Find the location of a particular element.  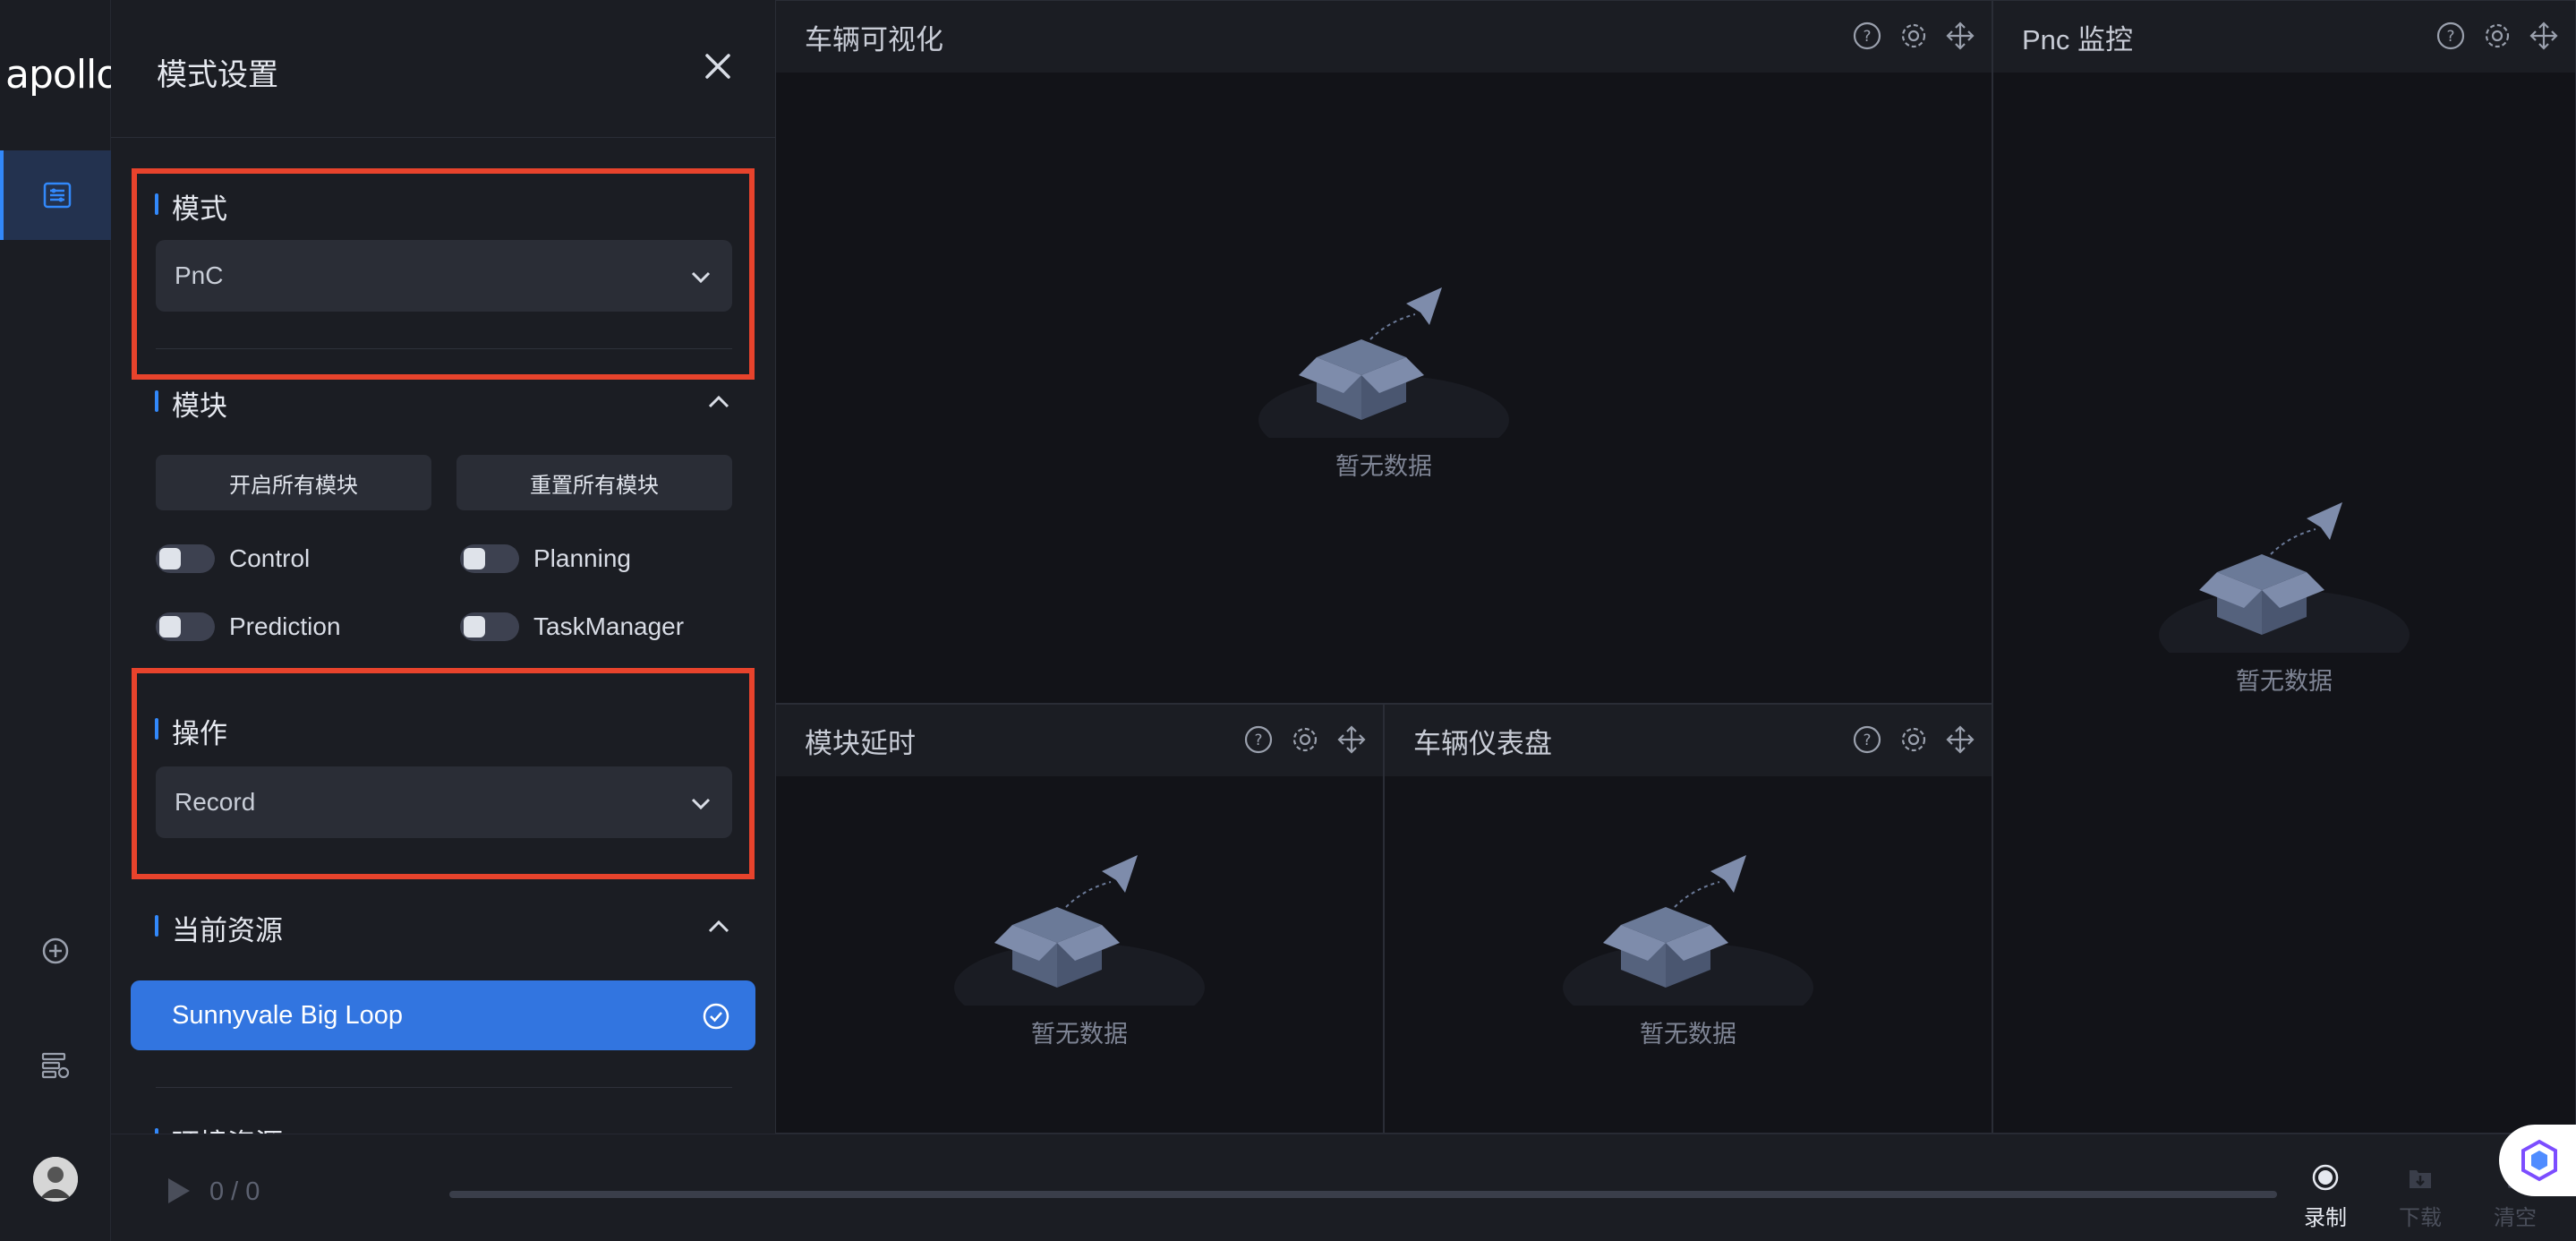

widget-title: 车辆仪表盘 is located at coordinates (1482, 743).